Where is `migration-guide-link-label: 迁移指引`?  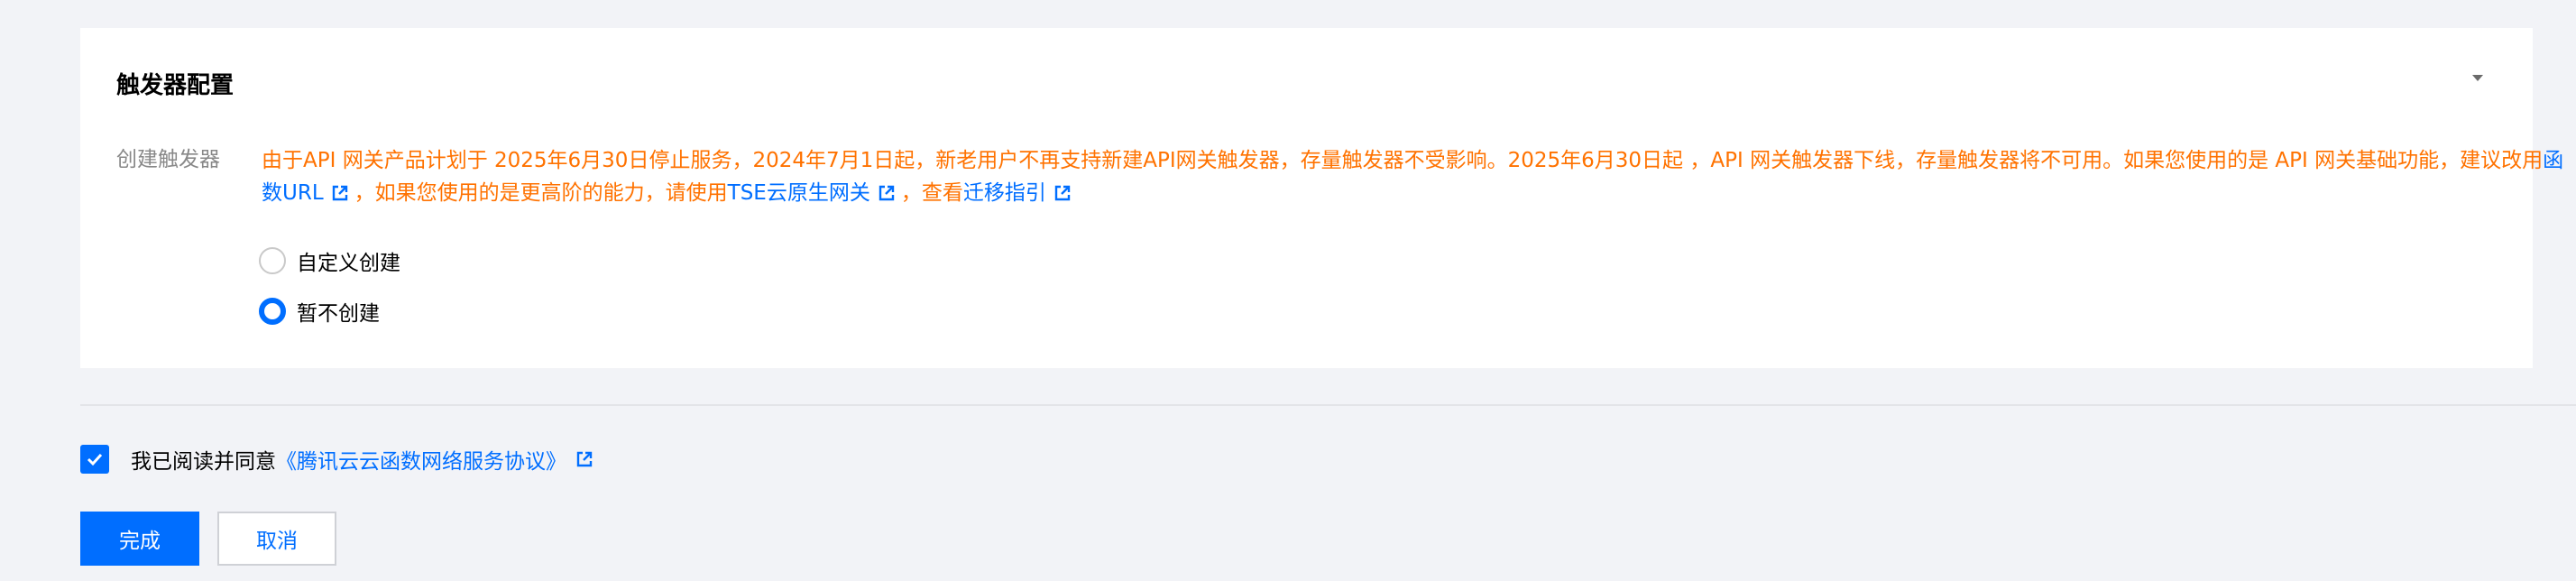 migration-guide-link-label: 迁移指引 is located at coordinates (1004, 193).